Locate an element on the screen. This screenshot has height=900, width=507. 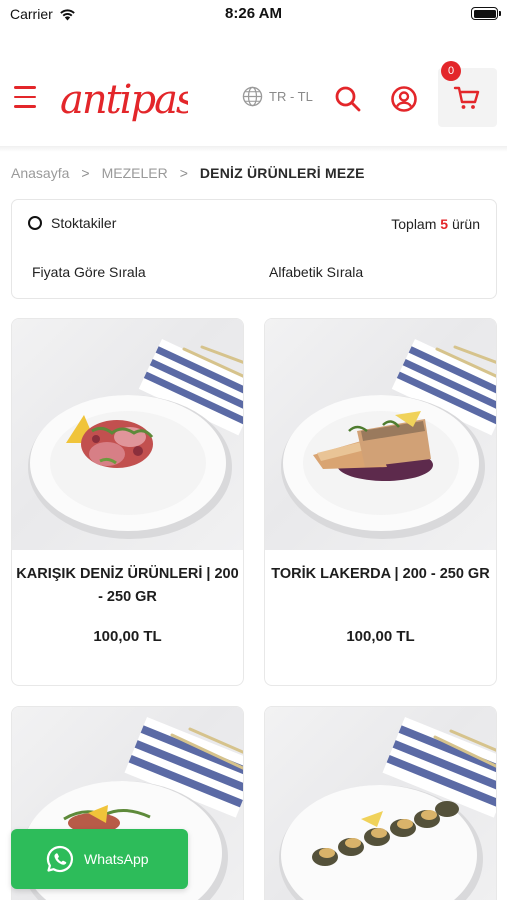
header-divider is located at coordinates (253, 149).